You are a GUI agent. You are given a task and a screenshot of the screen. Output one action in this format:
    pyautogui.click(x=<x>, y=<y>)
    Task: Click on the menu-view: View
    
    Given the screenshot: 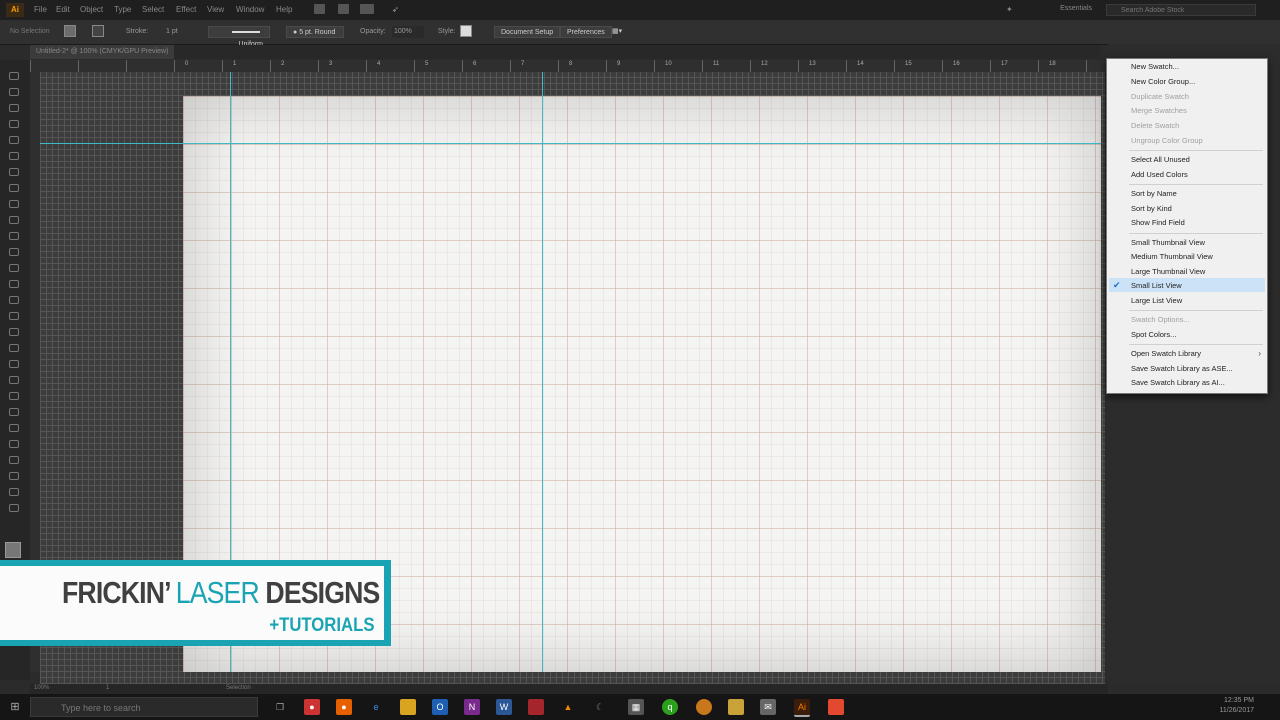 What is the action you would take?
    pyautogui.click(x=215, y=9)
    